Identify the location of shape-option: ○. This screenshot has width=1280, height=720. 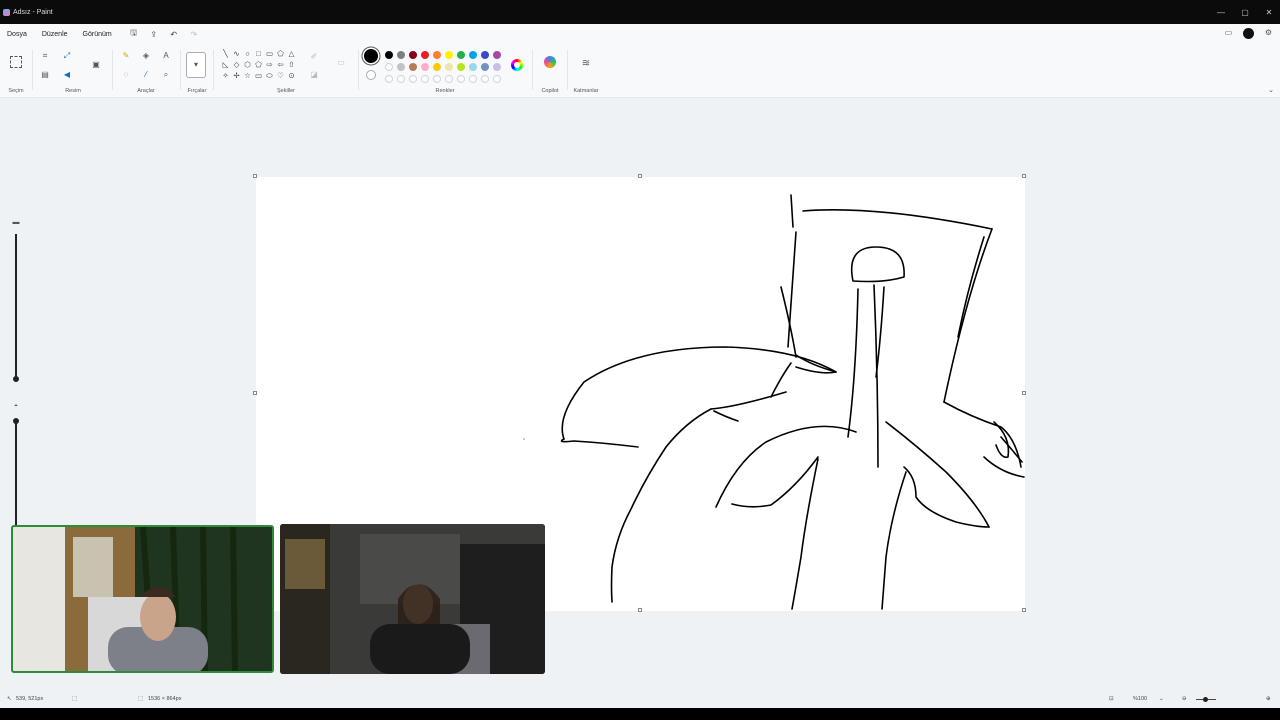
(247, 53).